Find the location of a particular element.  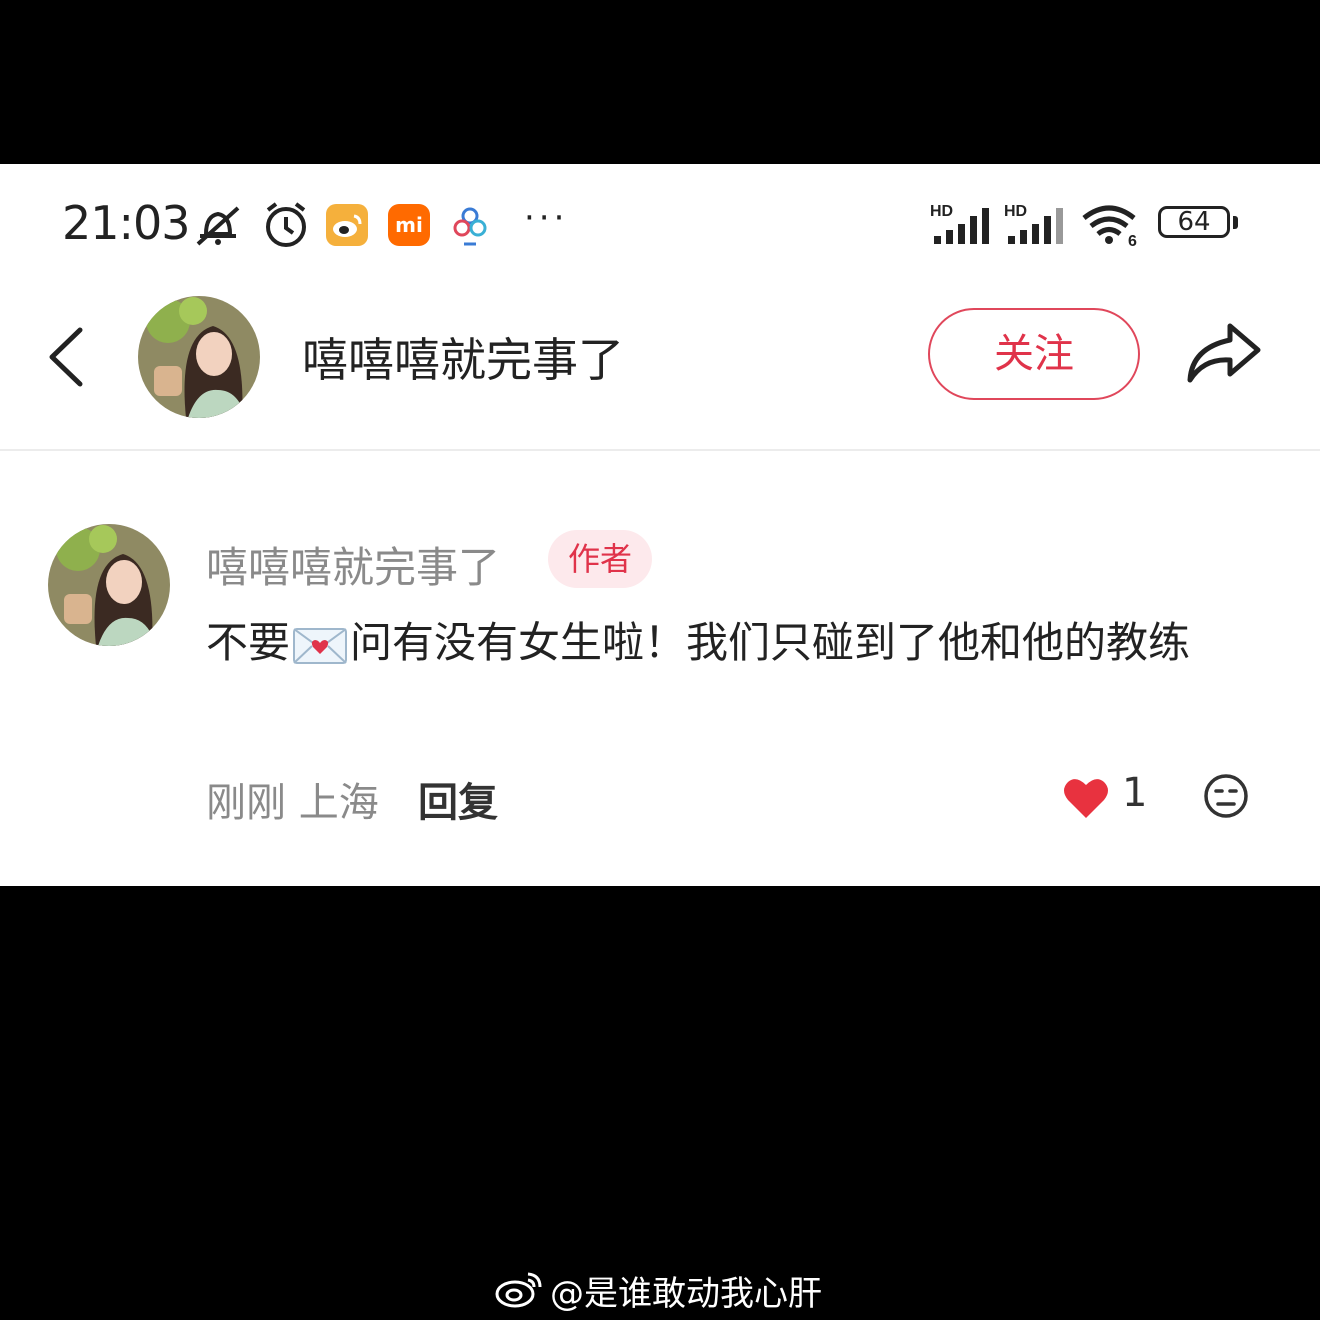

comment-text: 不要 问有没有女生啦！我们只碰到了他和他的教练 is located at coordinates (736, 643).